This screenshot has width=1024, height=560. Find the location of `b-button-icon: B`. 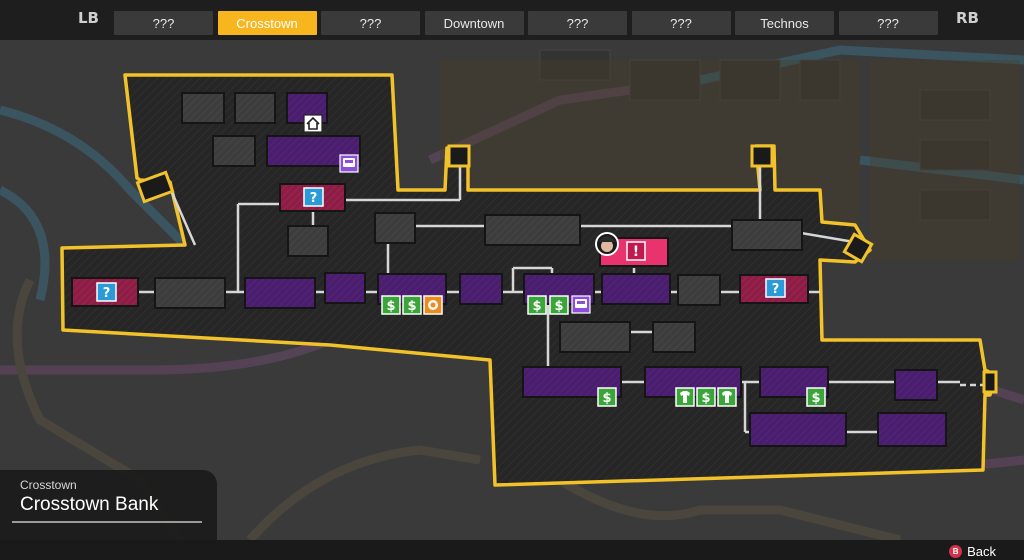

b-button-icon: B is located at coordinates (956, 551).